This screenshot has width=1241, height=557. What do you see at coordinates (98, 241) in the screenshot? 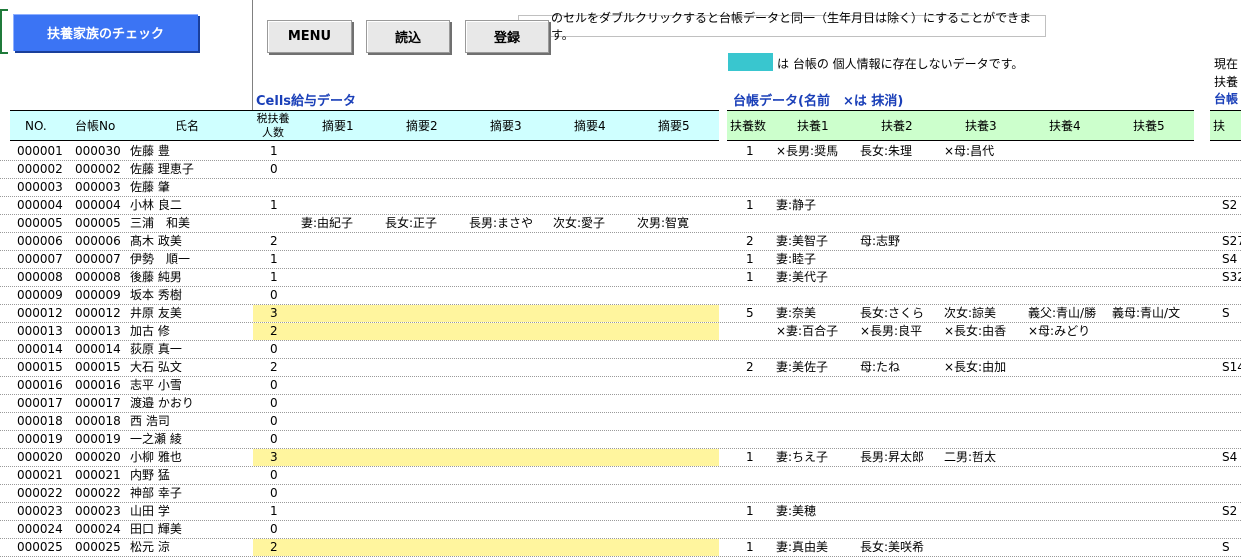
I see `row-ledger-no-cell: 000006` at bounding box center [98, 241].